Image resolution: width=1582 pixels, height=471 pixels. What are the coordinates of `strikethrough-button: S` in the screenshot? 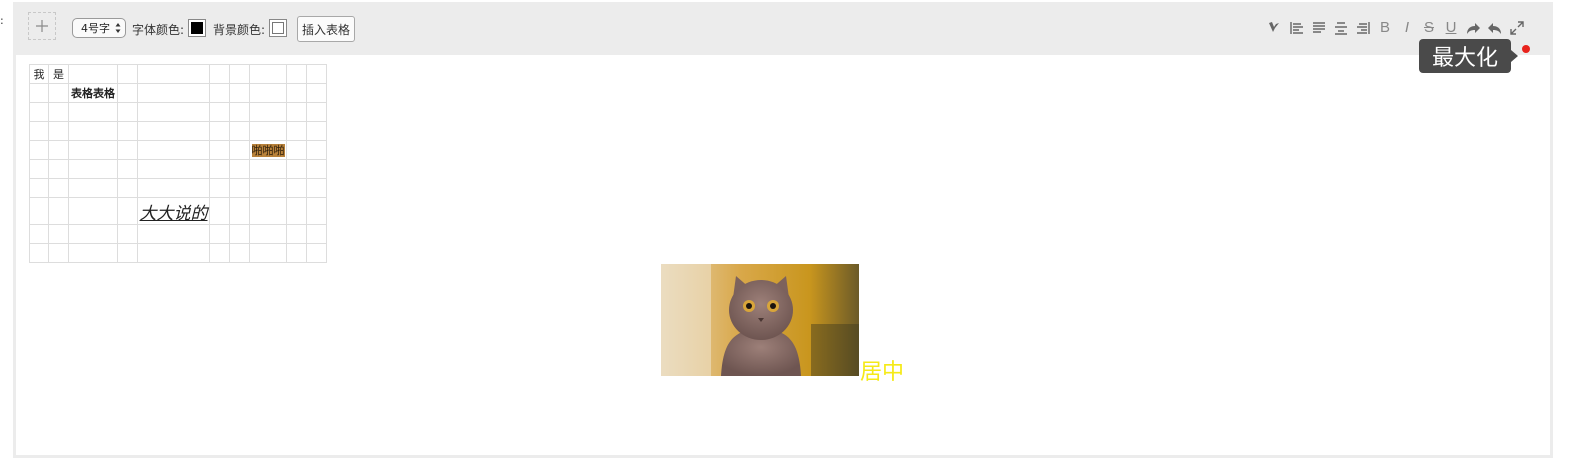 It's located at (1429, 28).